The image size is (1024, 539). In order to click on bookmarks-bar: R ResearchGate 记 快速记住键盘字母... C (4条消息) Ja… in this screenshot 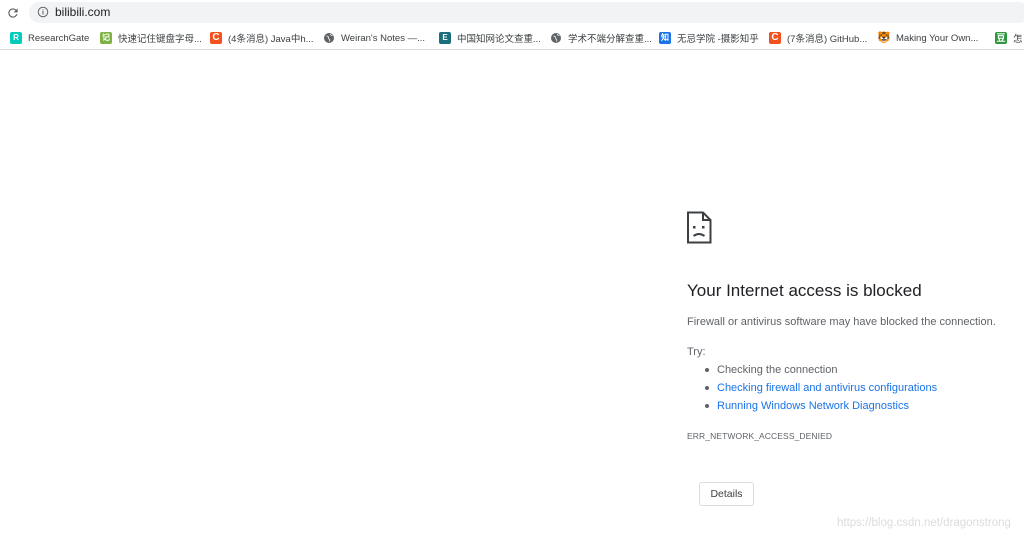, I will do `click(512, 38)`.